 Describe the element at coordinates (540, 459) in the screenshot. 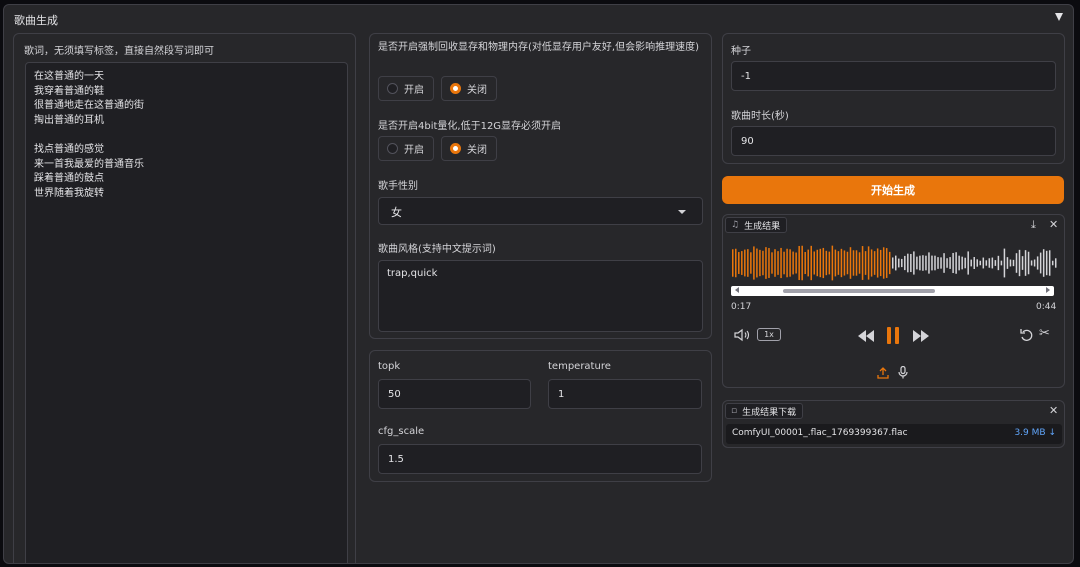

I see `cfg-scale-input: 1.5` at that location.